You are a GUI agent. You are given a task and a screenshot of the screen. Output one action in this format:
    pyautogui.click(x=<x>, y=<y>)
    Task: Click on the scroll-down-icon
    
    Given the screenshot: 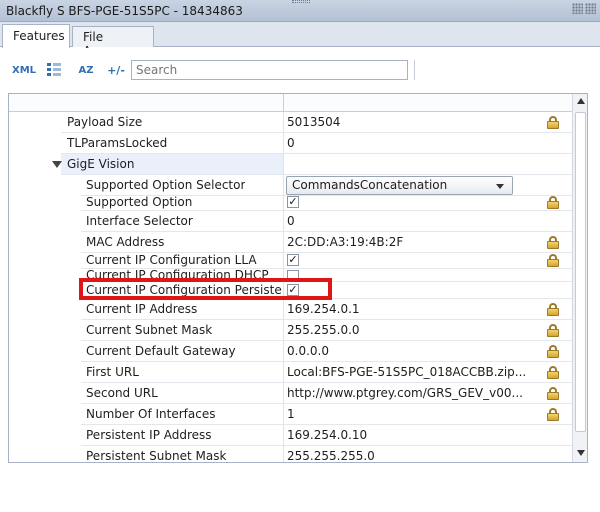 What is the action you would take?
    pyautogui.click(x=581, y=453)
    